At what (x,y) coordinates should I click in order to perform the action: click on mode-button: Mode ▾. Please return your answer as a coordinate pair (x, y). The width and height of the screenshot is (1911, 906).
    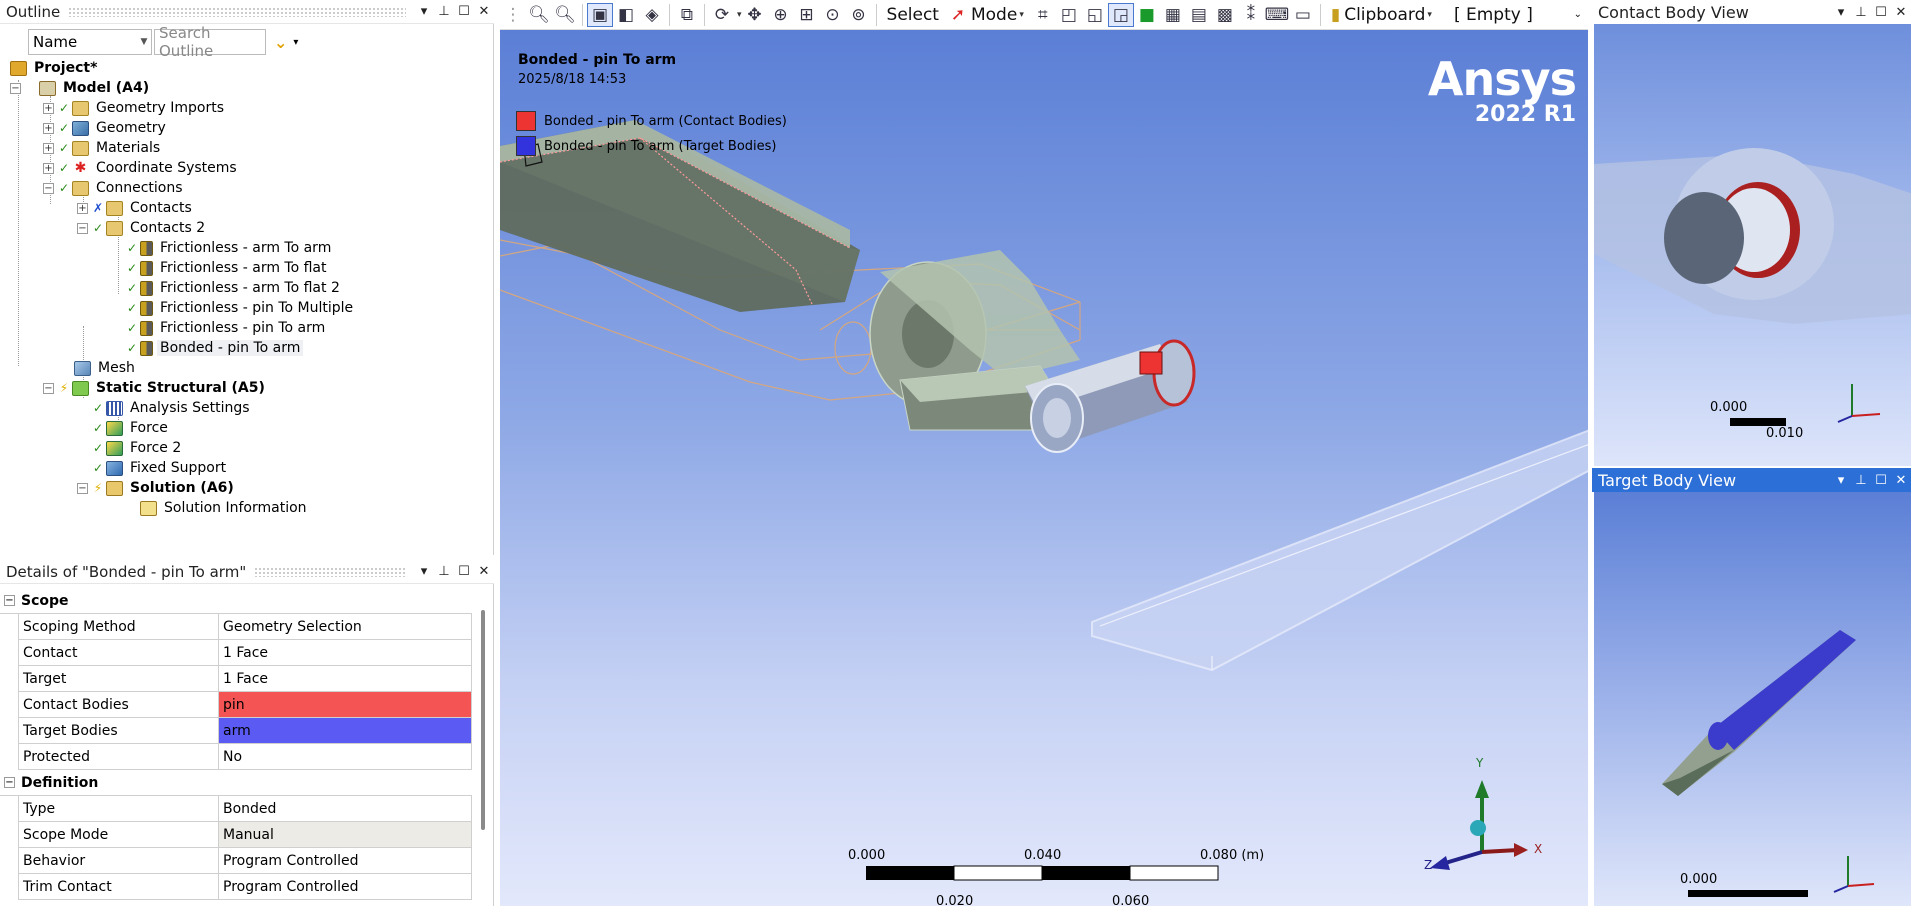
    Looking at the image, I should click on (1000, 15).